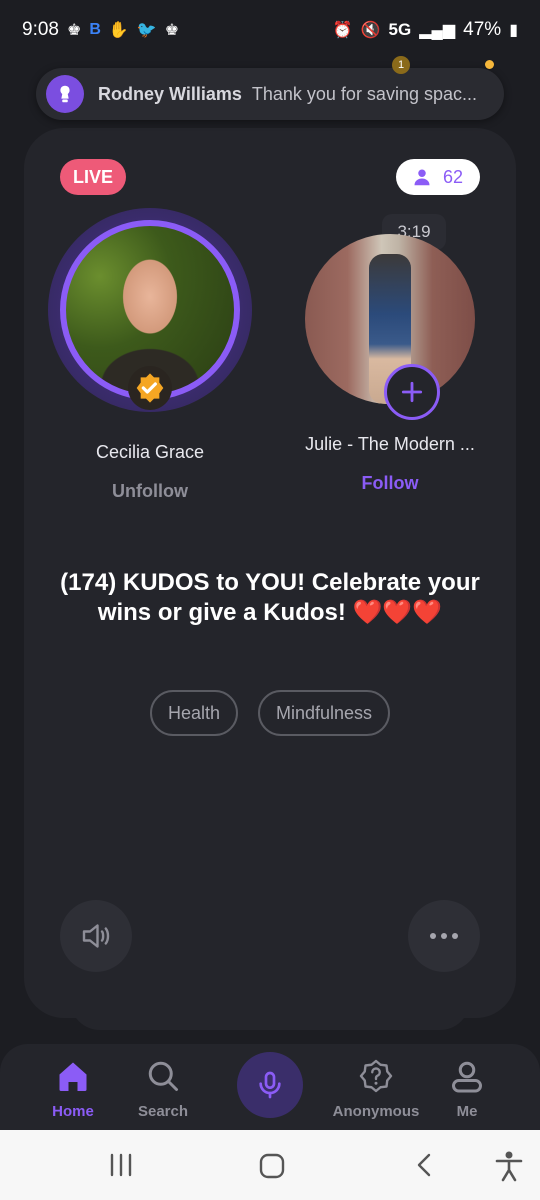 The width and height of the screenshot is (540, 1200). Describe the element at coordinates (95, 29) in the screenshot. I see `b-app-icon: B` at that location.